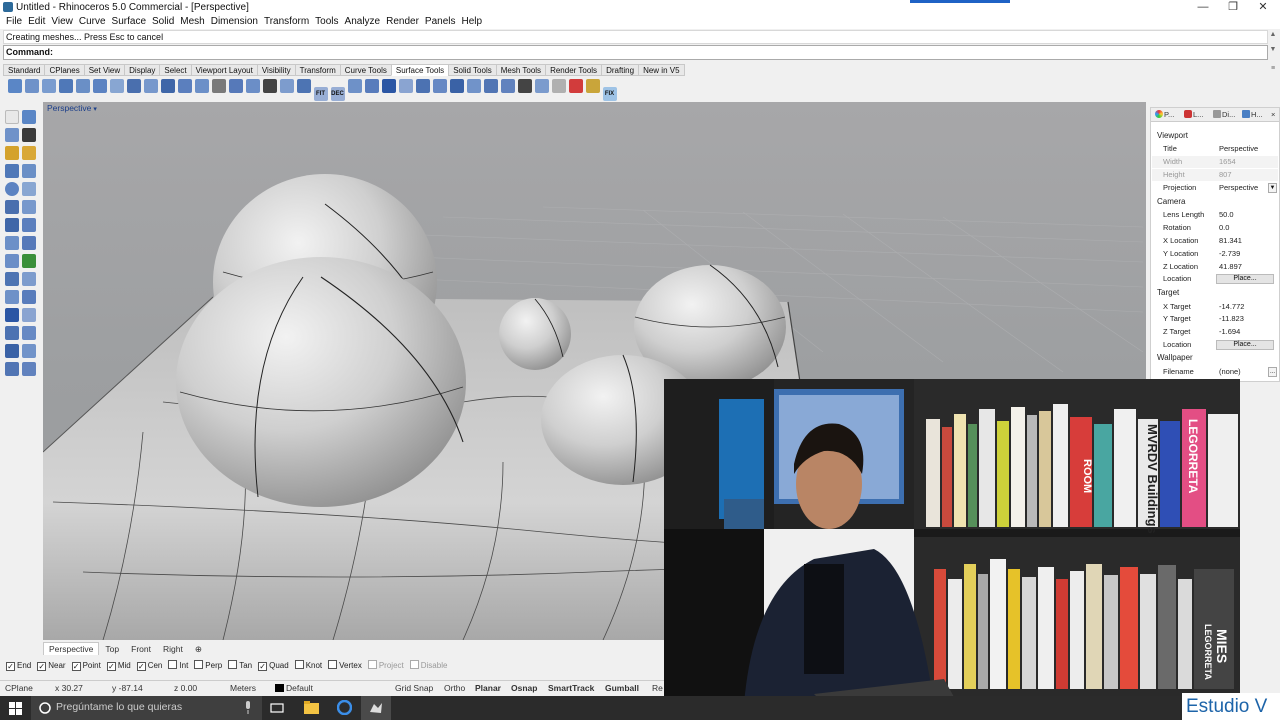 This screenshot has height=720, width=1280. Describe the element at coordinates (279, 688) in the screenshot. I see `layer-color-swatch` at that location.